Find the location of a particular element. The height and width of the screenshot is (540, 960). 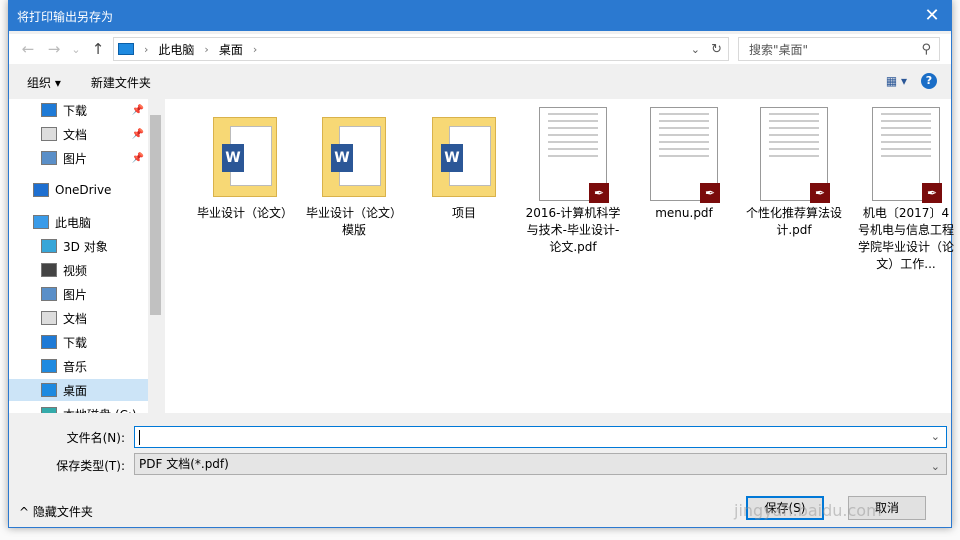

sidebar-item: 下载 is located at coordinates (78, 342).